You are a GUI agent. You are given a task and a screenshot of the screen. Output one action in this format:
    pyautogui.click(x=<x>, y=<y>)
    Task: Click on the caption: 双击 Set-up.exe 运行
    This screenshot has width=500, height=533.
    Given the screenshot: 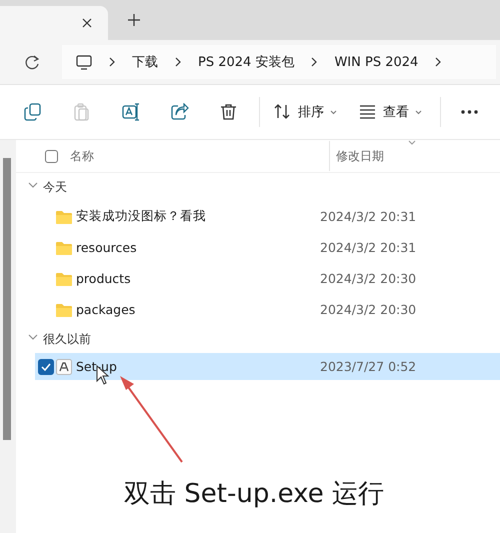 What is the action you would take?
    pyautogui.click(x=254, y=494)
    